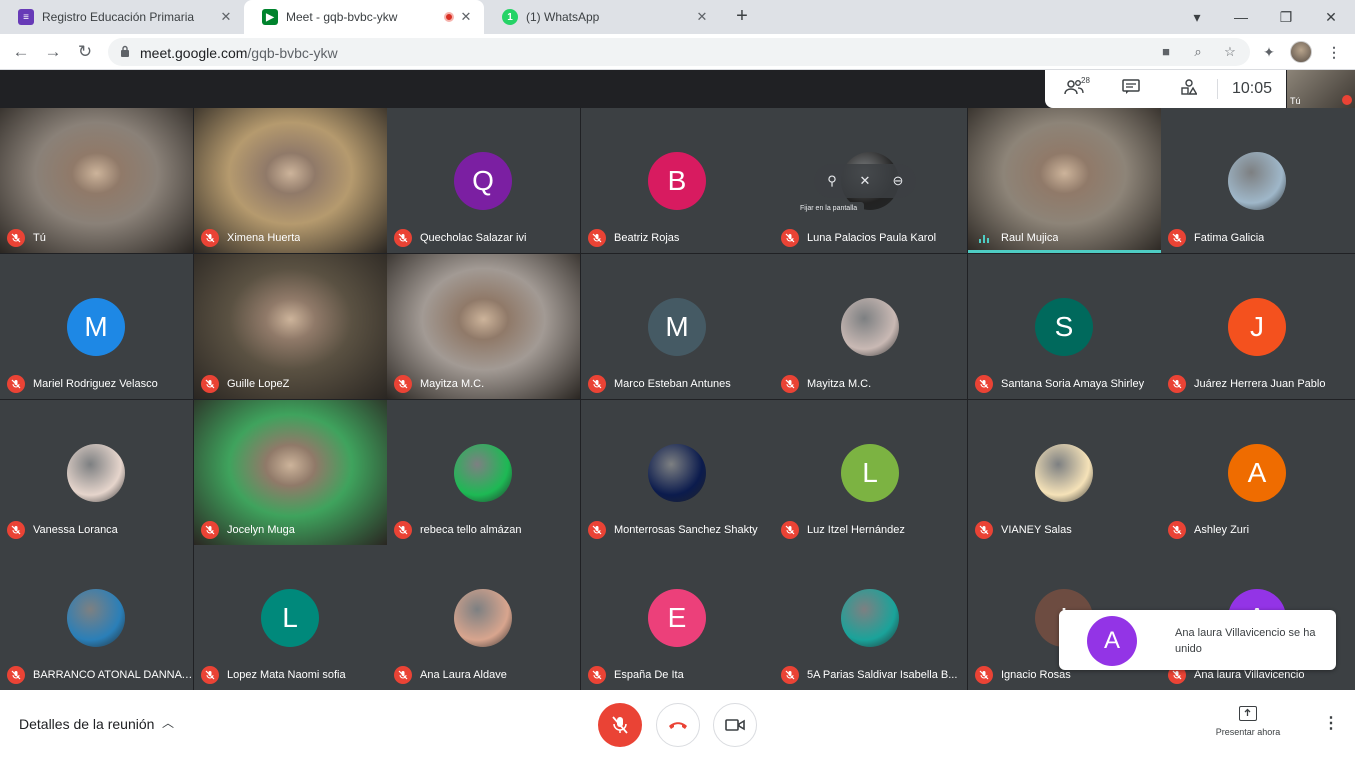  What do you see at coordinates (1286, 17) in the screenshot?
I see `restore-icon: ❐` at bounding box center [1286, 17].